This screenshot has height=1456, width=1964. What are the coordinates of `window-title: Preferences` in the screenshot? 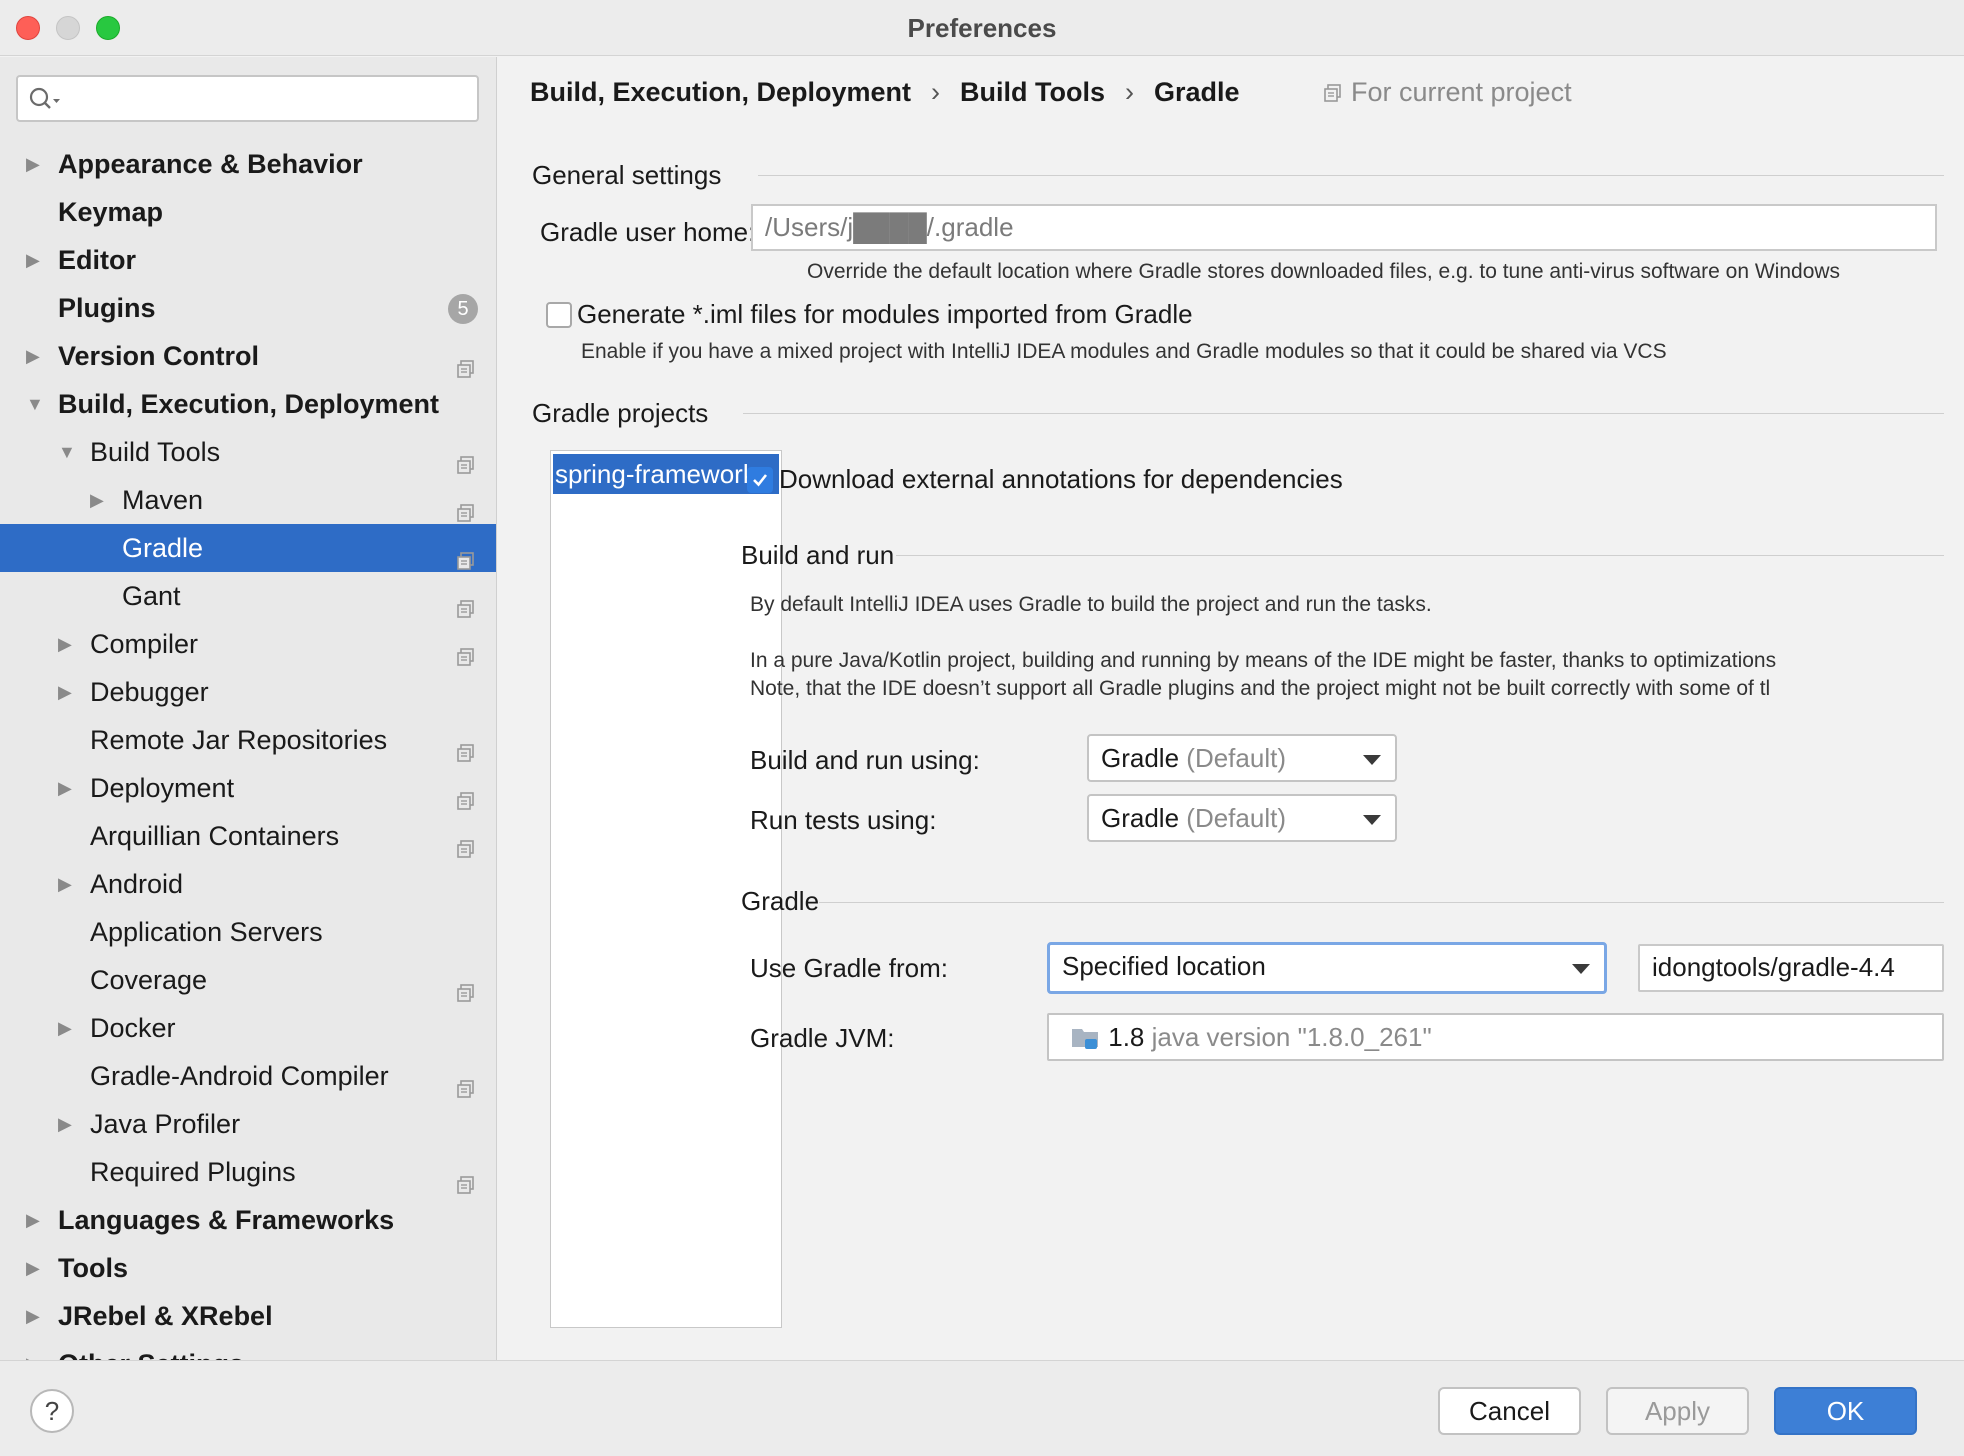 It's located at (982, 28).